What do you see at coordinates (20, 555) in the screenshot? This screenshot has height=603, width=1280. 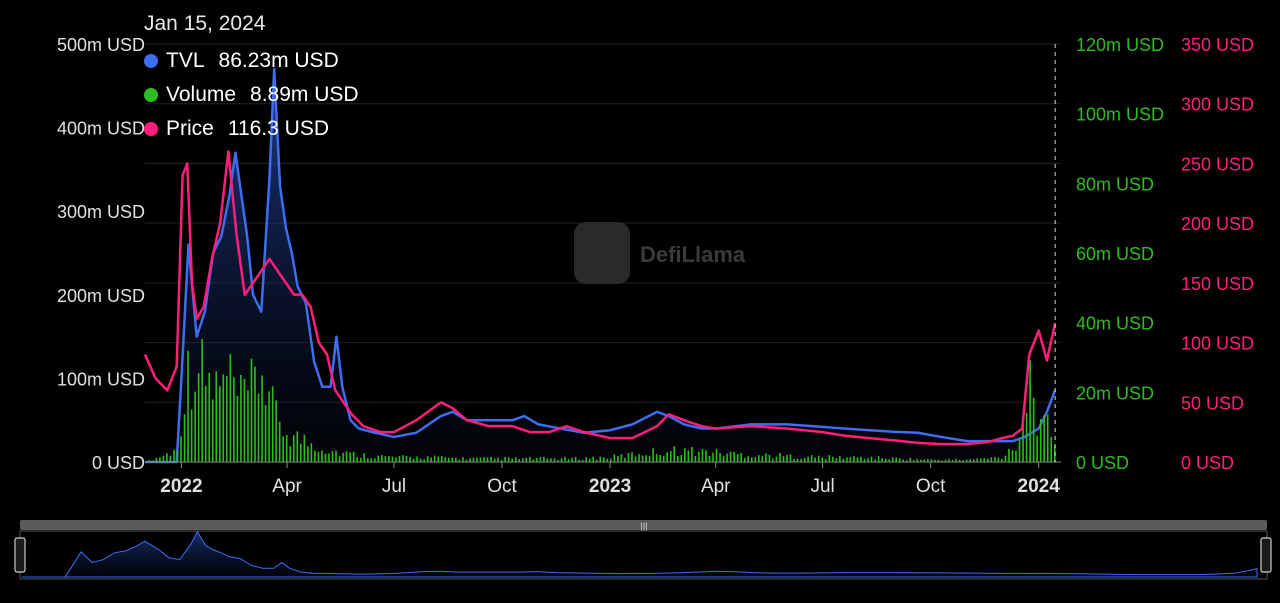 I see `navigator-left-handle` at bounding box center [20, 555].